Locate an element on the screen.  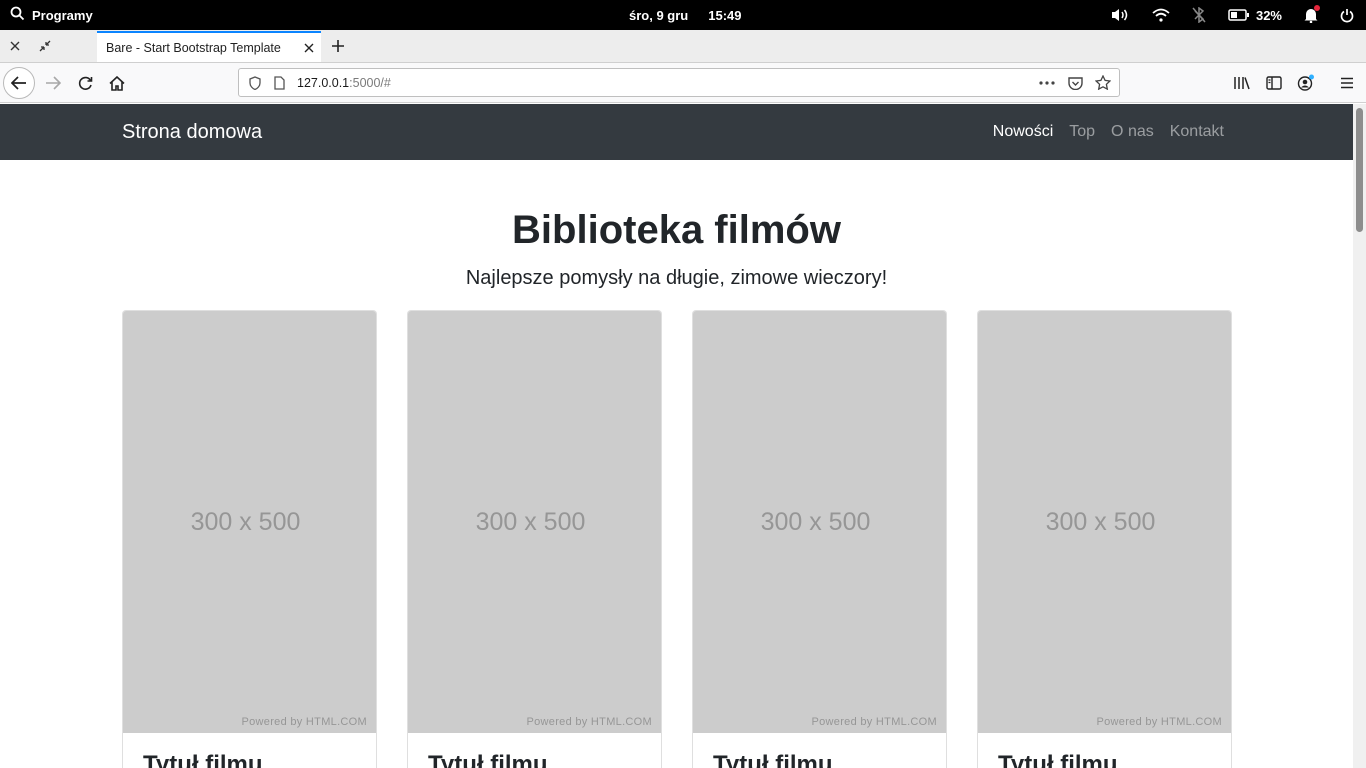
tab-active: Bare - Start Bootstrap Template is located at coordinates (209, 46).